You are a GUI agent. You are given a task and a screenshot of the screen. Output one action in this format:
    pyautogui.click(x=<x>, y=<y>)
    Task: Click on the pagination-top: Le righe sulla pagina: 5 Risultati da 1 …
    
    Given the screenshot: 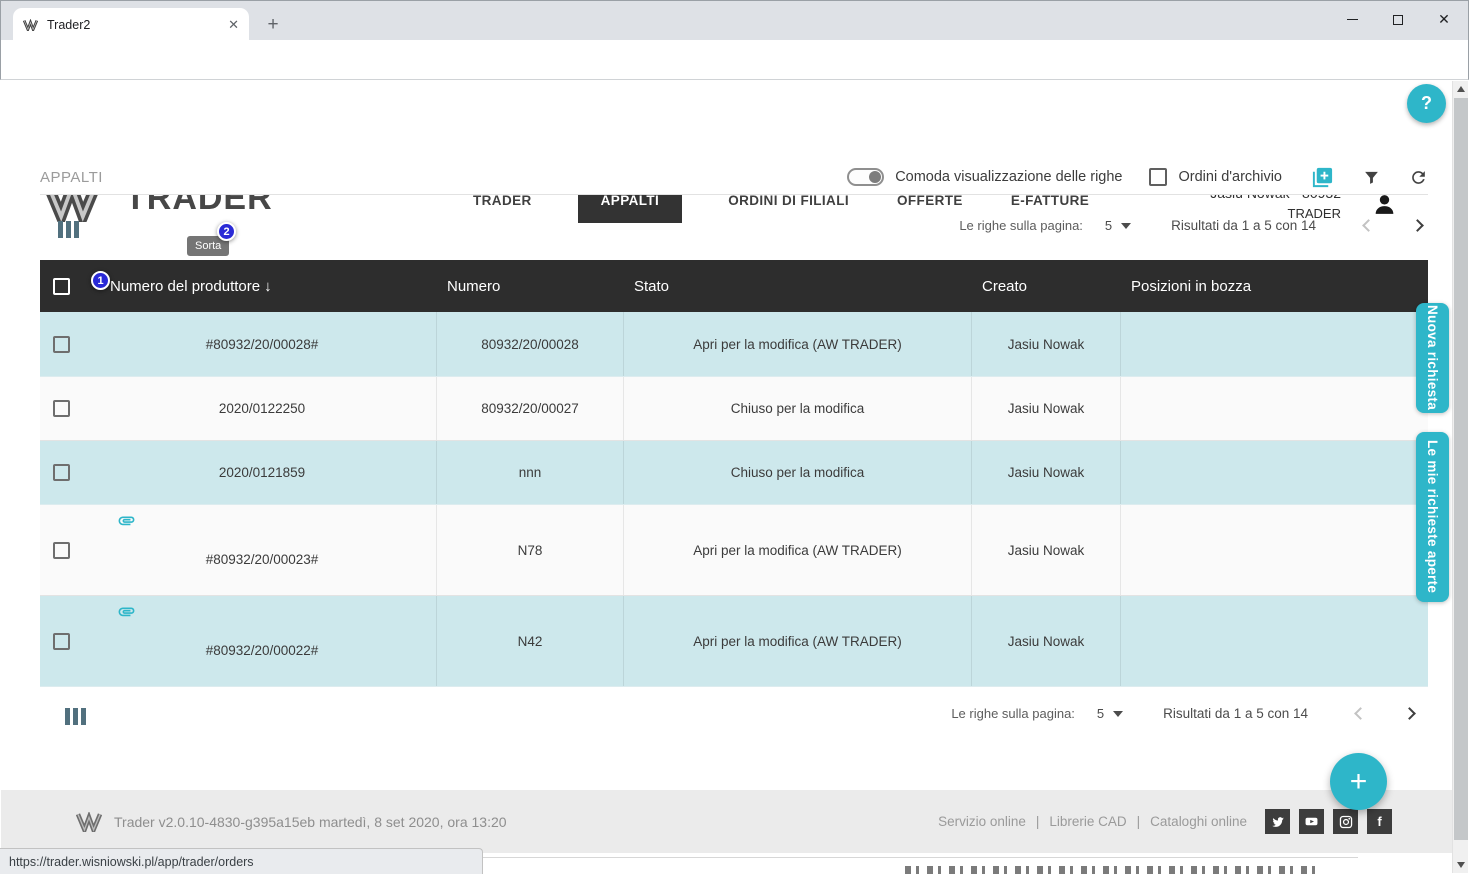 What is the action you would take?
    pyautogui.click(x=1191, y=225)
    